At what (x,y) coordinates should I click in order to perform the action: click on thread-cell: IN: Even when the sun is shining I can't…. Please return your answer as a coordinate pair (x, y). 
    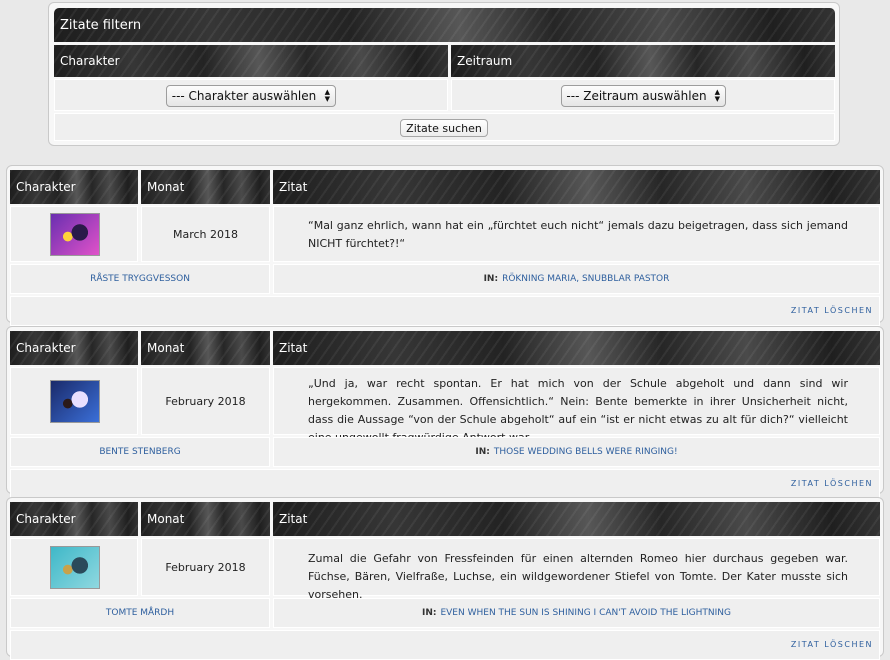
    Looking at the image, I should click on (576, 613).